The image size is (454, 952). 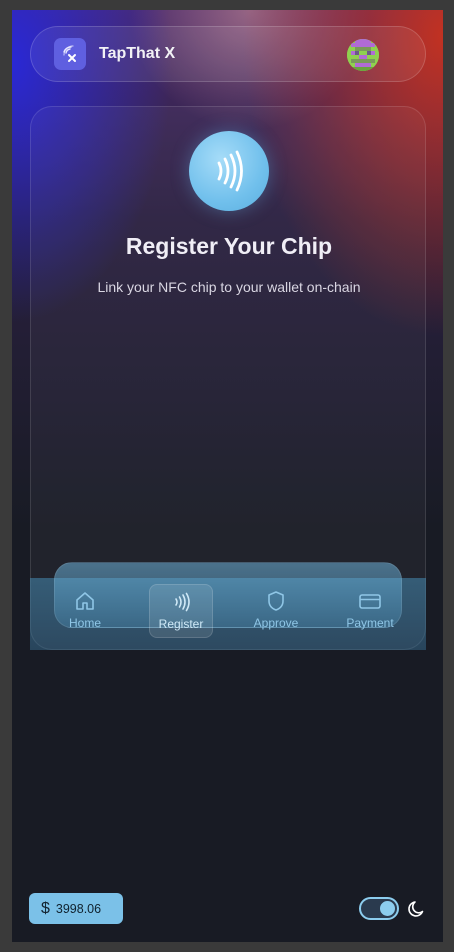 I want to click on shield-icon, so click(x=276, y=601).